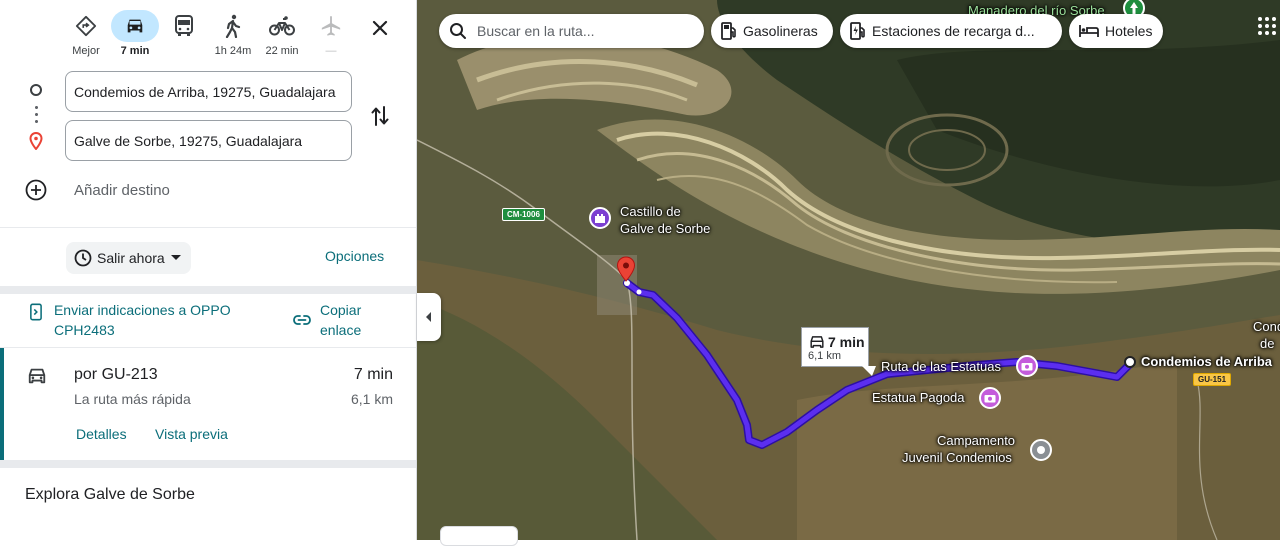 The height and width of the screenshot is (546, 1280). I want to click on apps-grid-icon, so click(1267, 26).